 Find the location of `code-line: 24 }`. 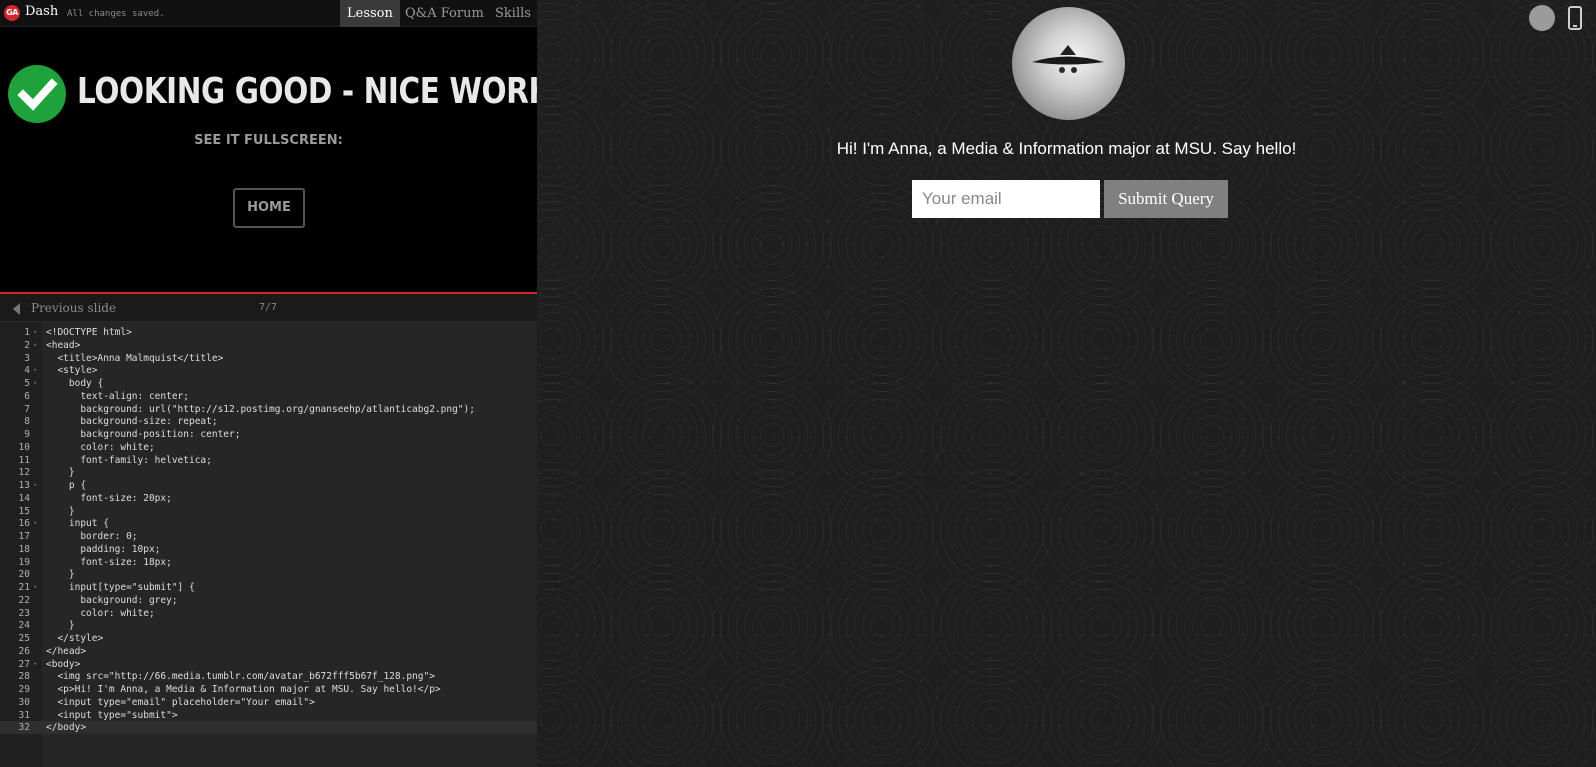

code-line: 24 } is located at coordinates (268, 625).